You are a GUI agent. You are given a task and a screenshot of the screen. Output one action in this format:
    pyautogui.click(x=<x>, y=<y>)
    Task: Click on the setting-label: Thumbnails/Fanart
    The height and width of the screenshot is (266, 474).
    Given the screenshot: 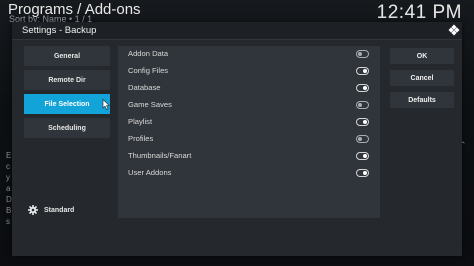 What is the action you would take?
    pyautogui.click(x=160, y=155)
    